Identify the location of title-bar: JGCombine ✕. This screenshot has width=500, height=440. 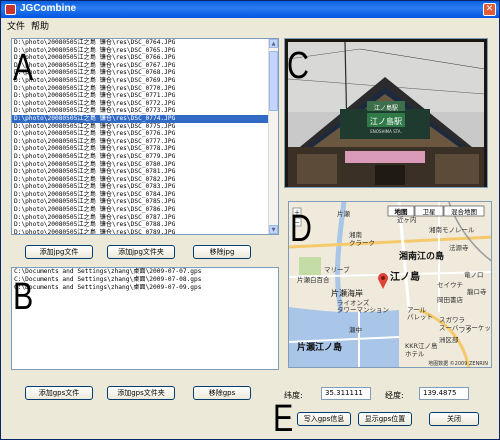
(250, 9).